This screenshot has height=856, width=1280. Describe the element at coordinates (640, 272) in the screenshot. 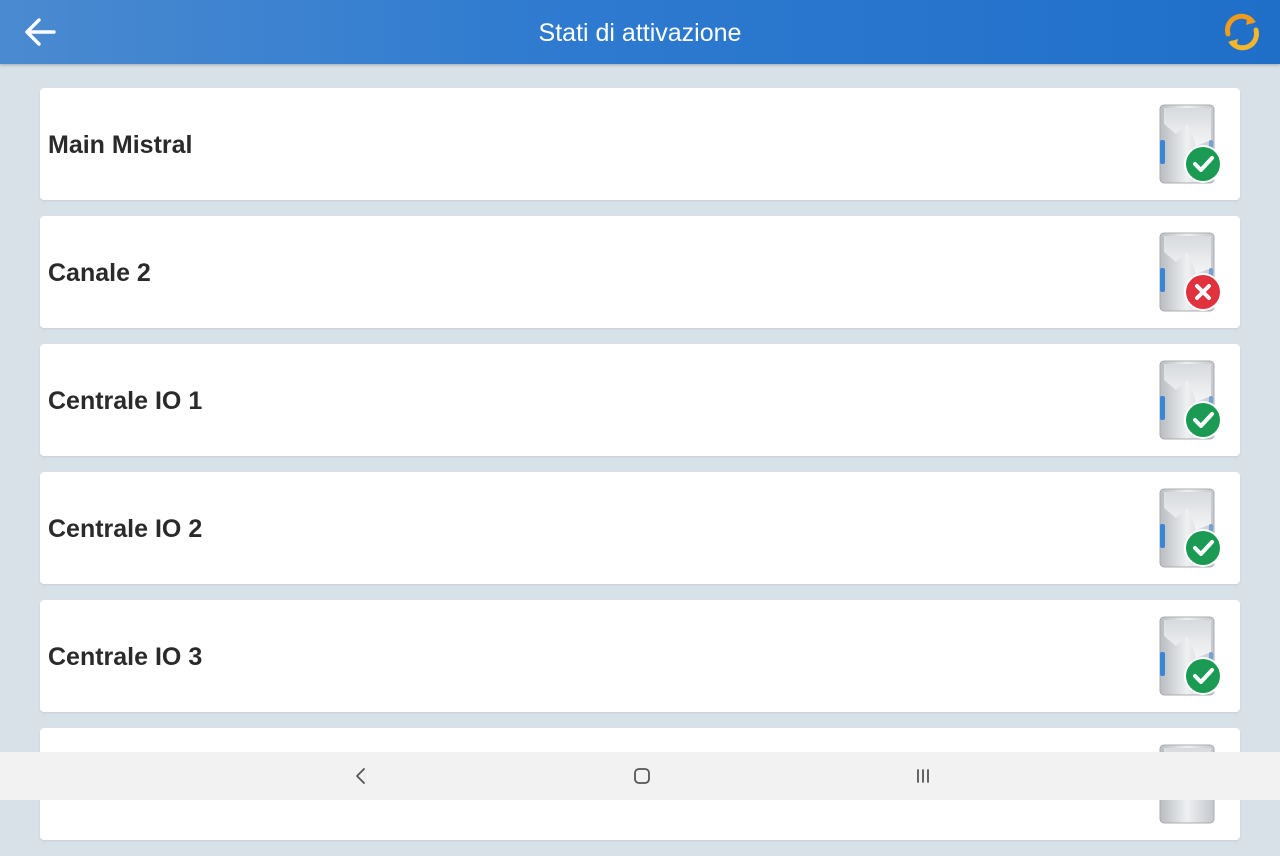

I see `device-row-canale-2: Canale 2` at that location.